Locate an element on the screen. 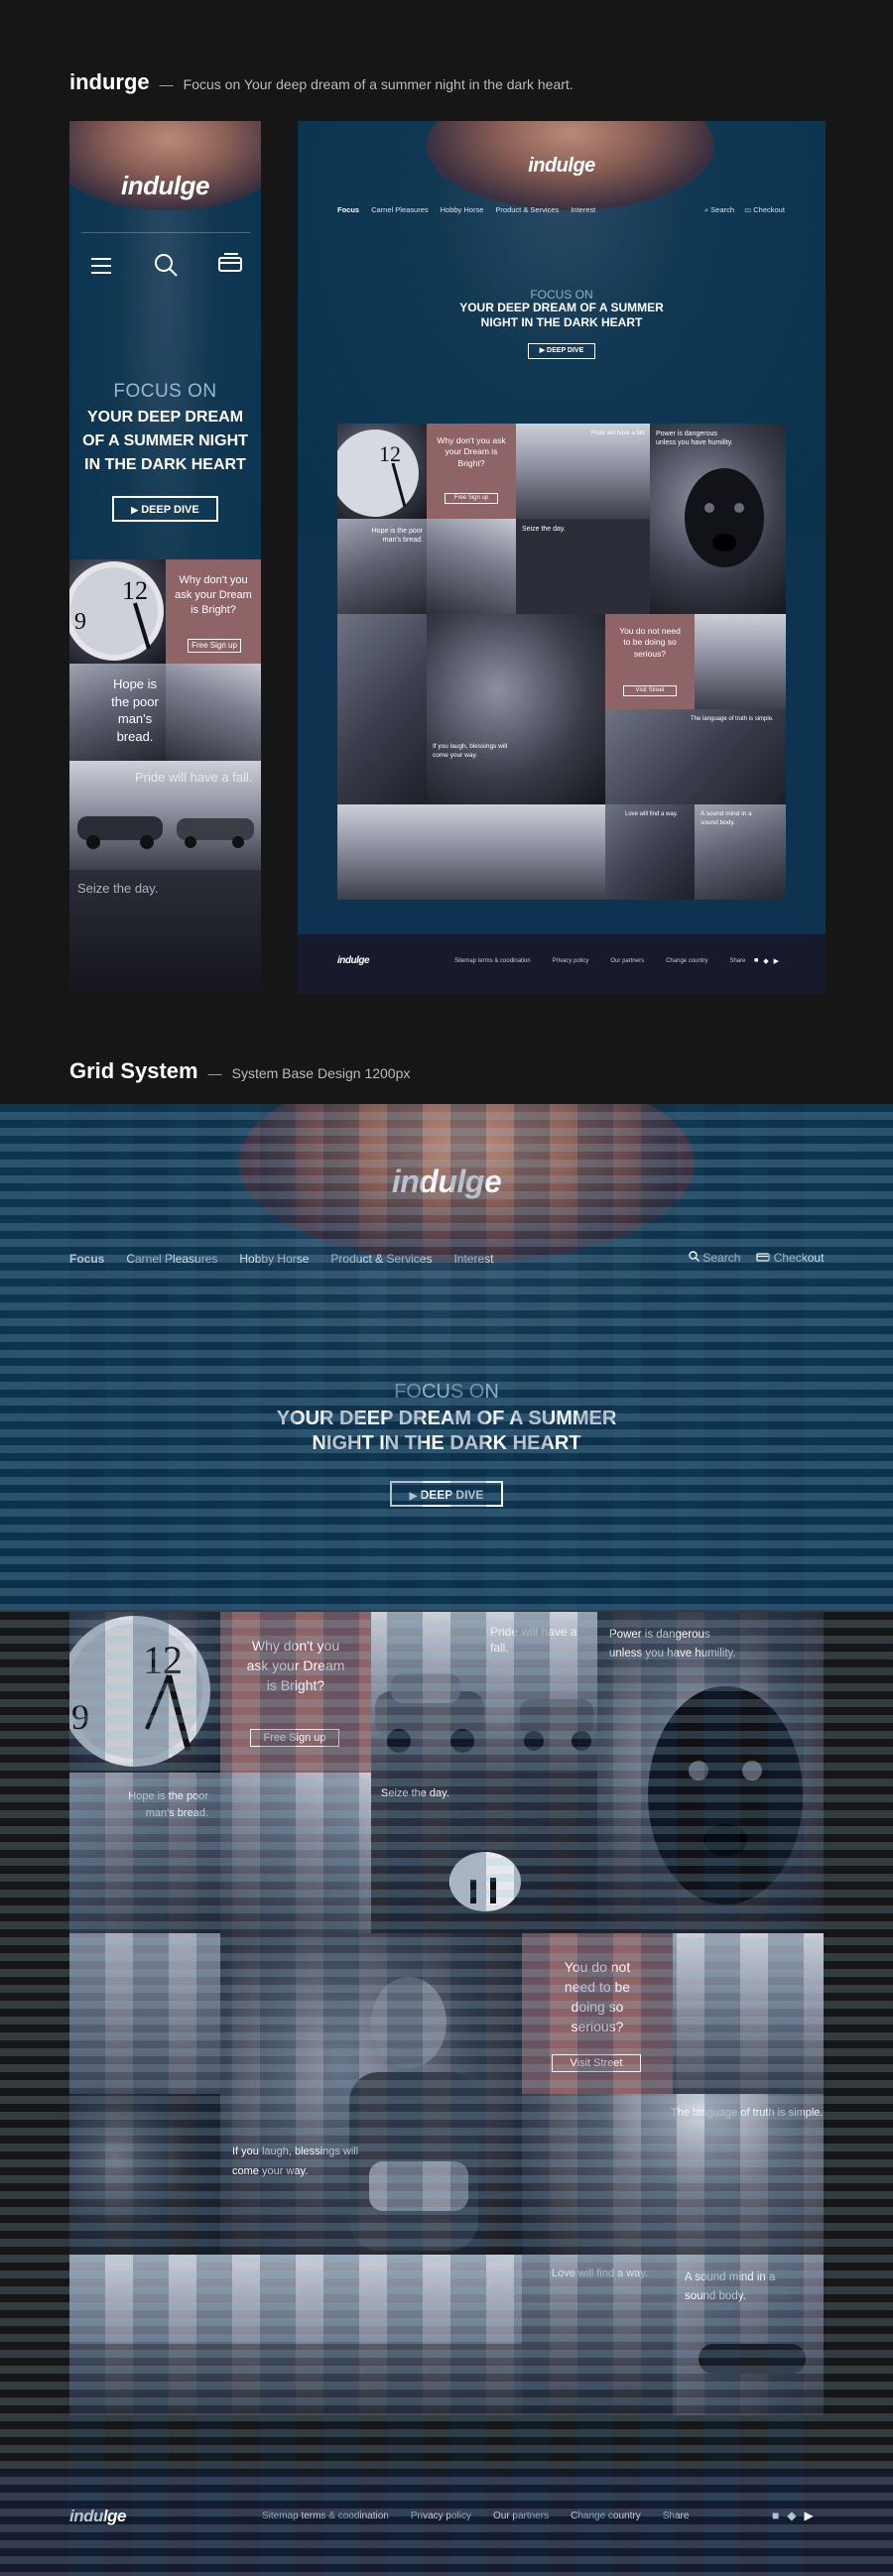 The image size is (893, 2576). grid-clock-photo: 12 9 is located at coordinates (144, 1692).